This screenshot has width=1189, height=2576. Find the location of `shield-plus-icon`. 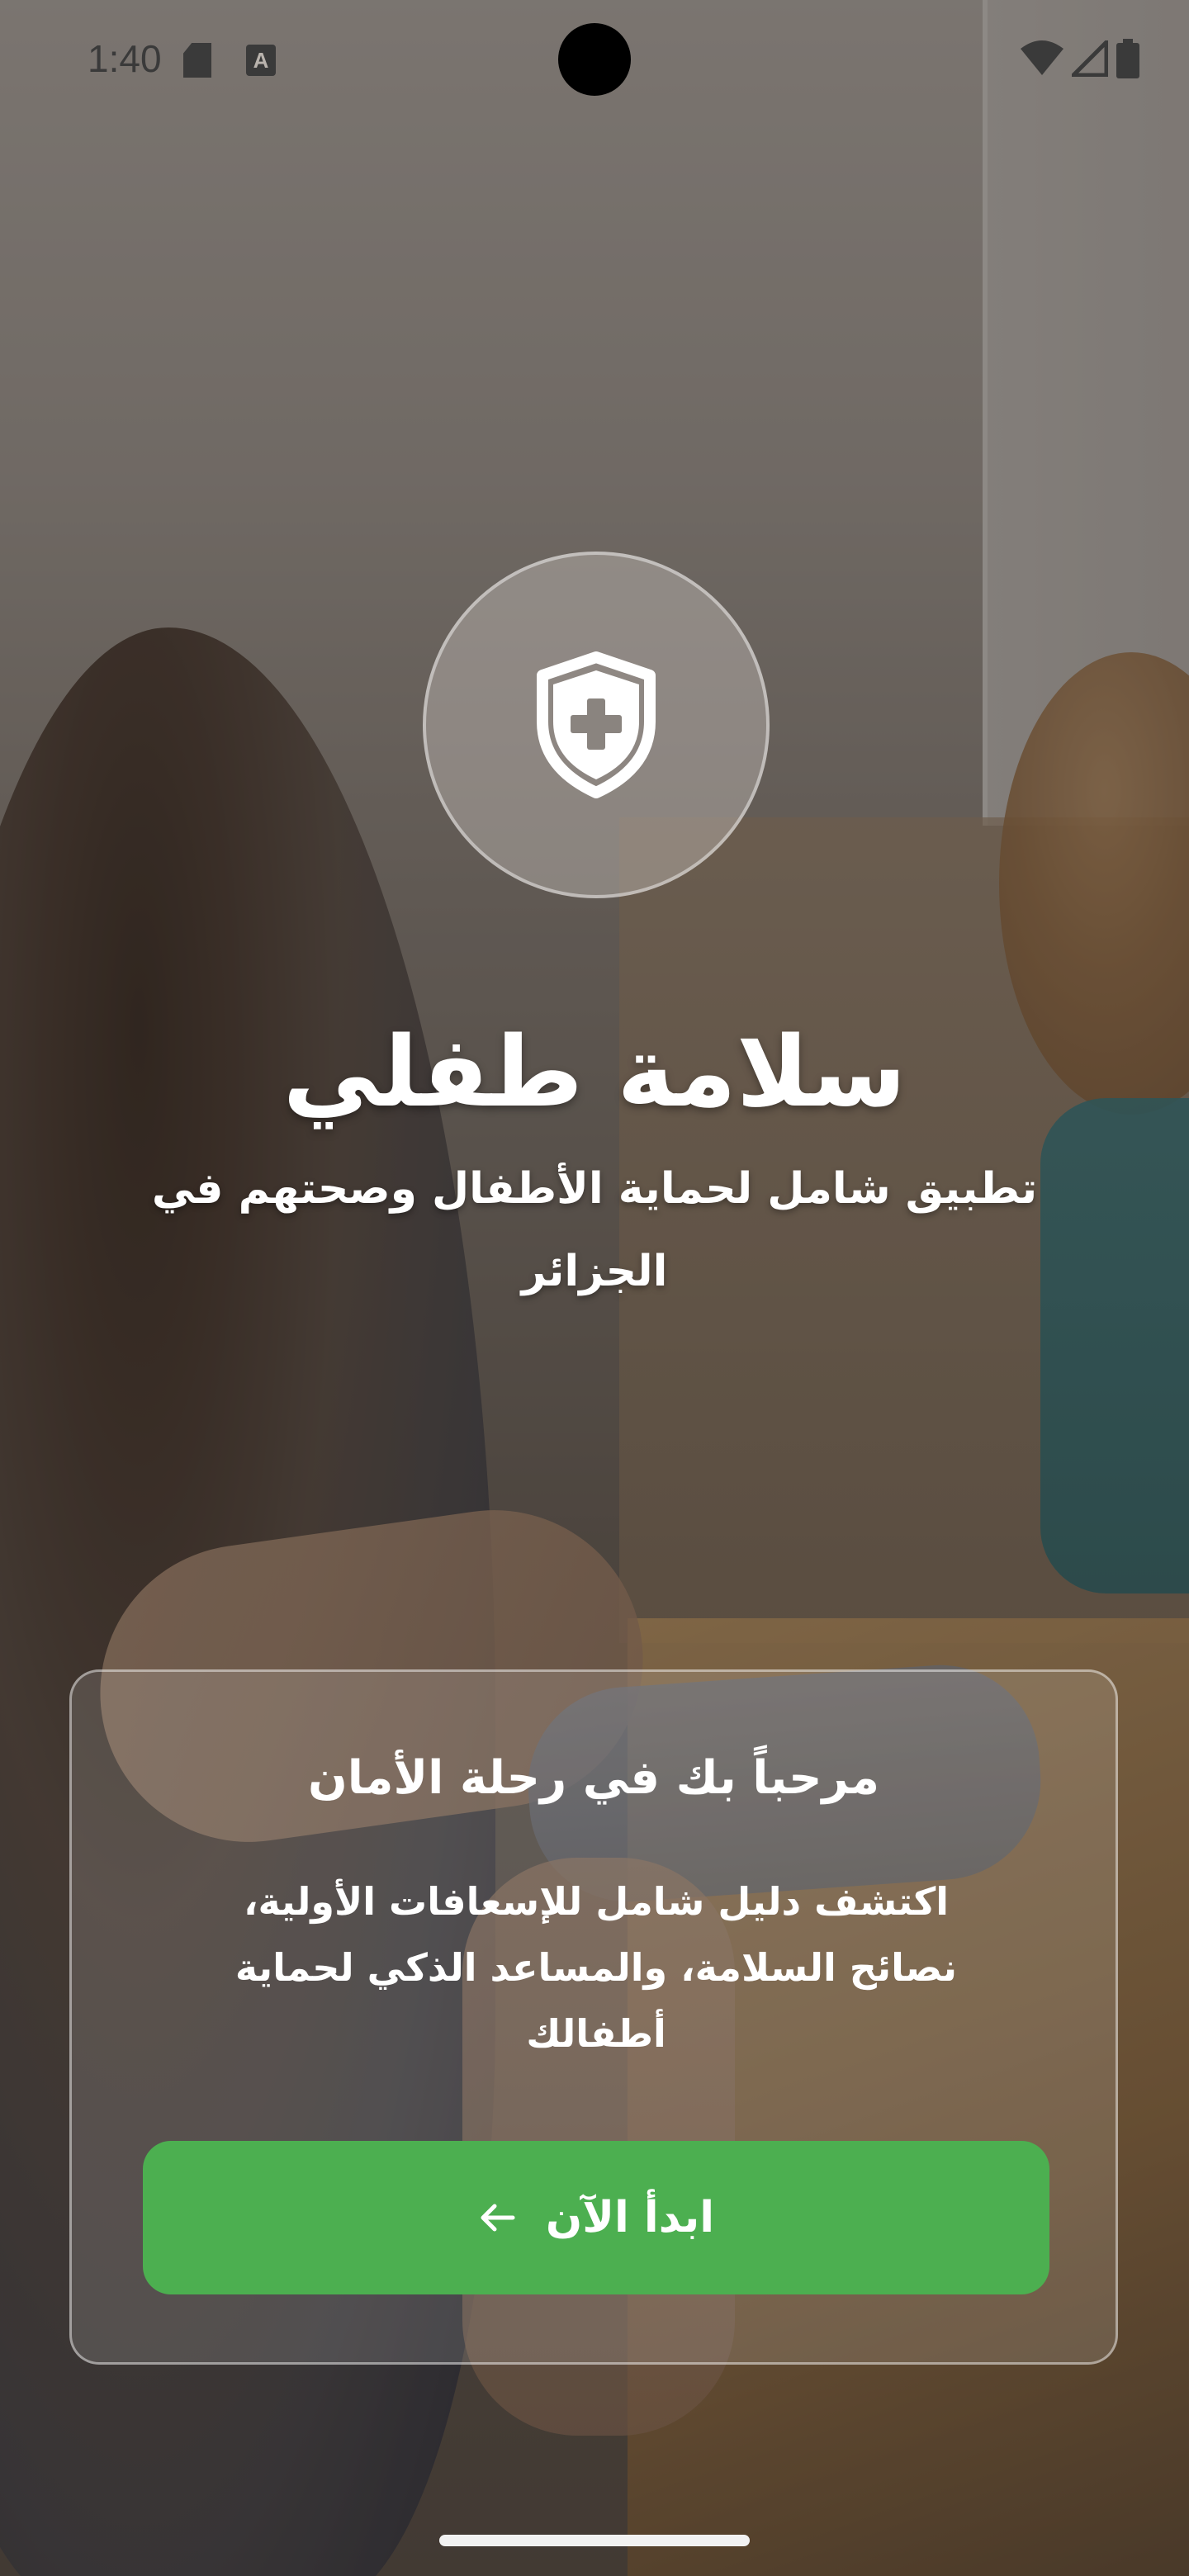

shield-plus-icon is located at coordinates (596, 724).